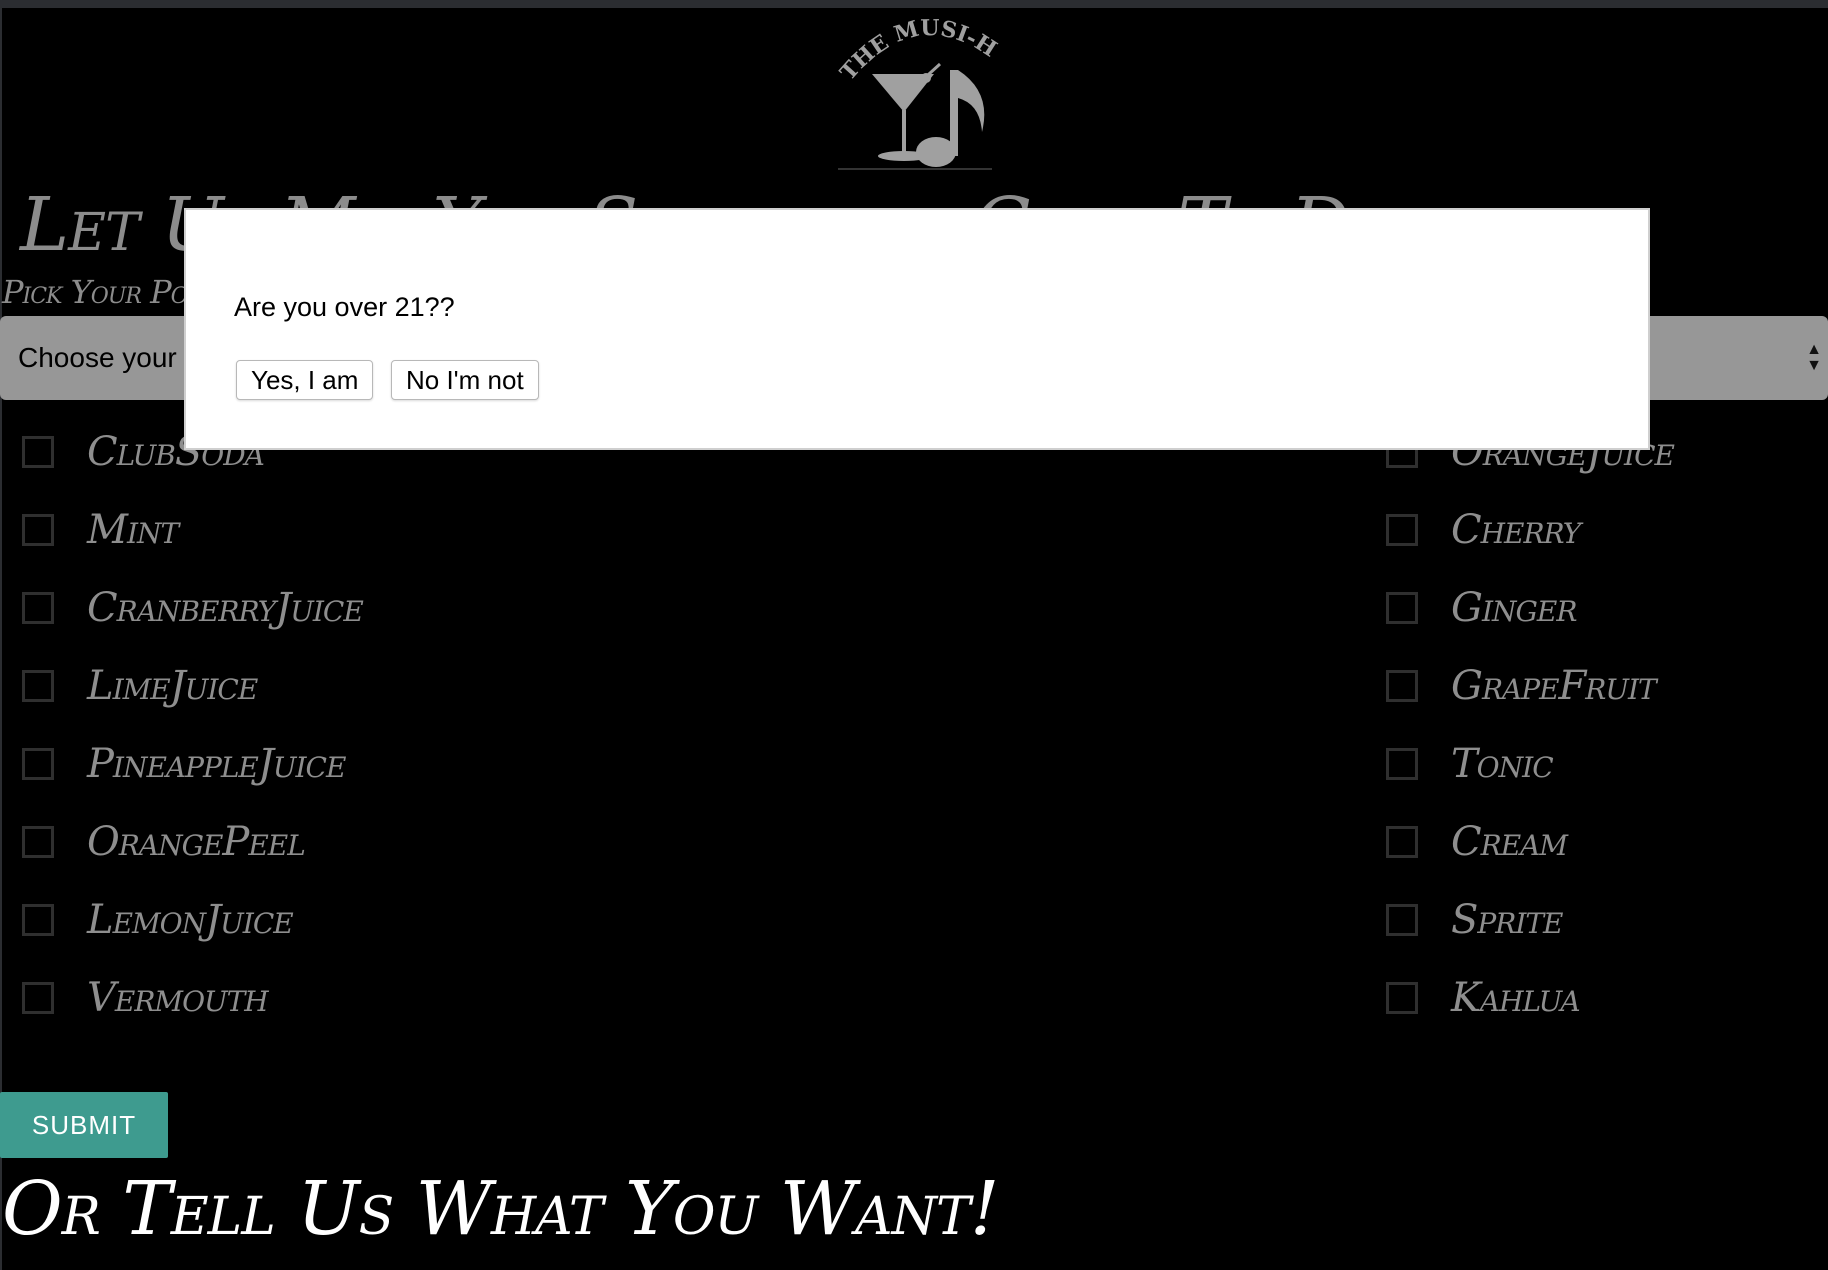 This screenshot has height=1270, width=1828. What do you see at coordinates (1507, 920) in the screenshot?
I see `ingredient-label: Sprite` at bounding box center [1507, 920].